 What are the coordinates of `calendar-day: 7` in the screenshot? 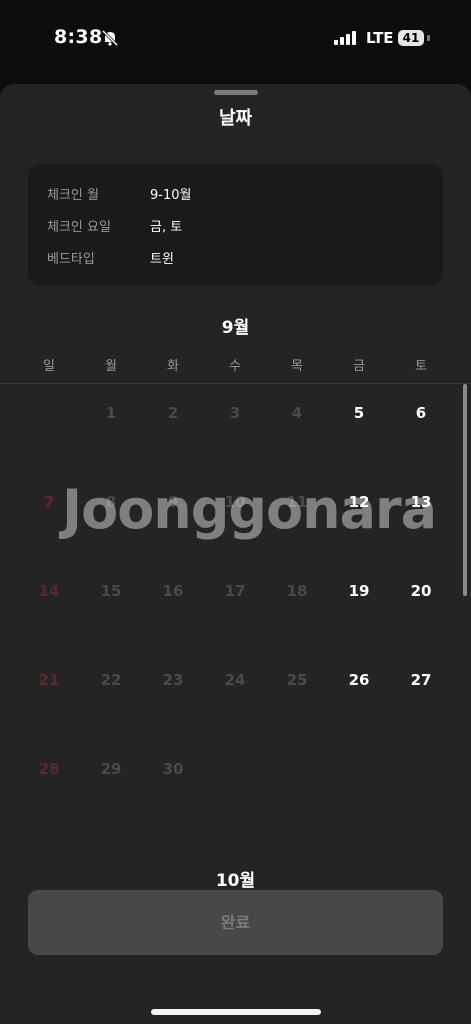 It's located at (49, 502).